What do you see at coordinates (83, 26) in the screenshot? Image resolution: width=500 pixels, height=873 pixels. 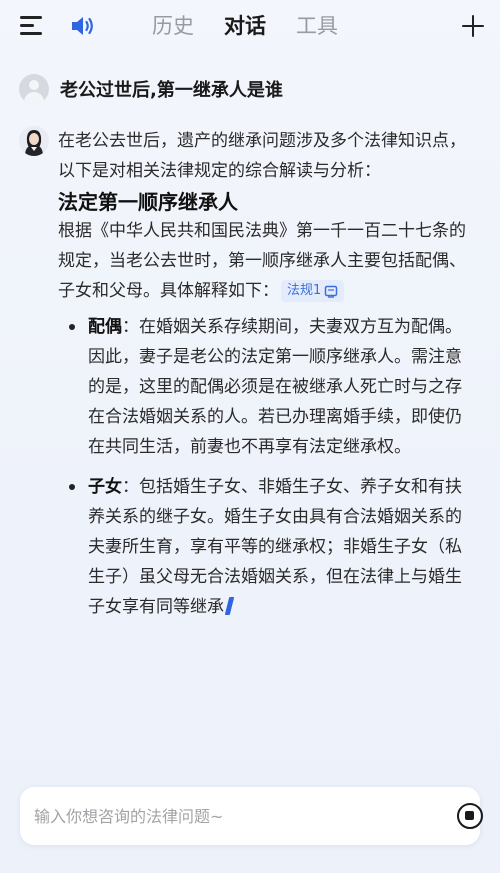 I see `speaker-icon` at bounding box center [83, 26].